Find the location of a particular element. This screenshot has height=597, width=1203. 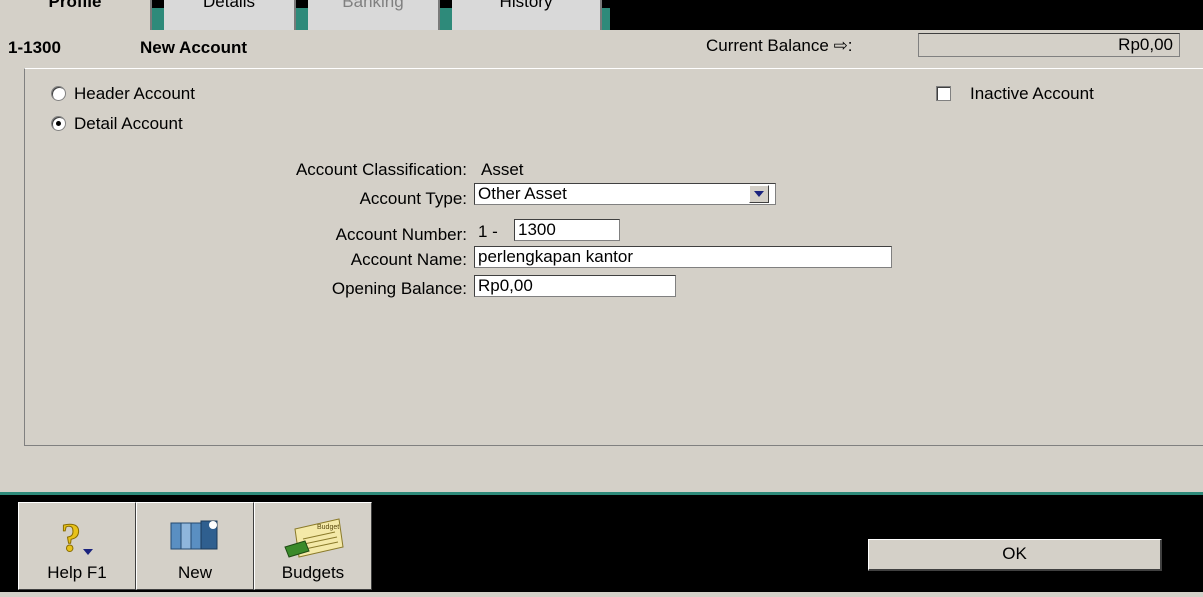

new-account-icon is located at coordinates (195, 537).